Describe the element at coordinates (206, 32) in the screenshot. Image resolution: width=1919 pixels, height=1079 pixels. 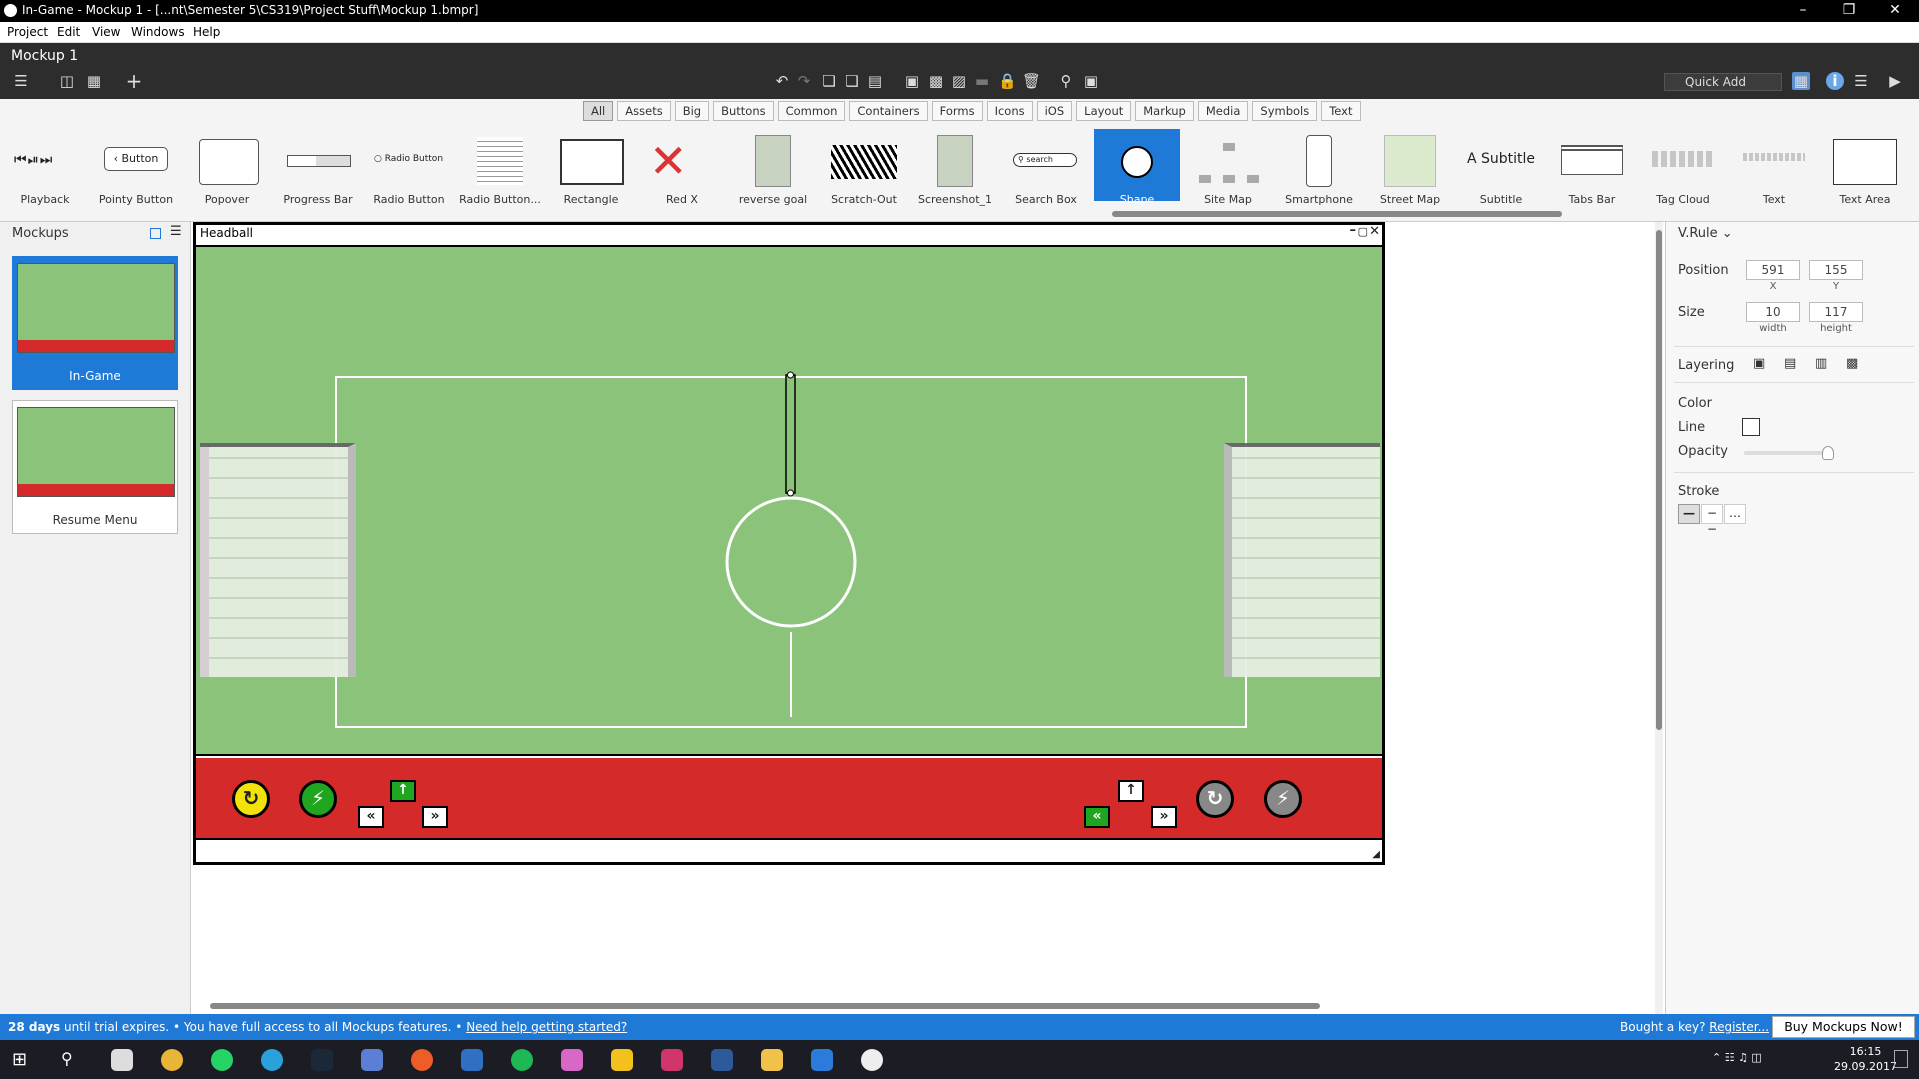
I see `menu-help: Help` at that location.